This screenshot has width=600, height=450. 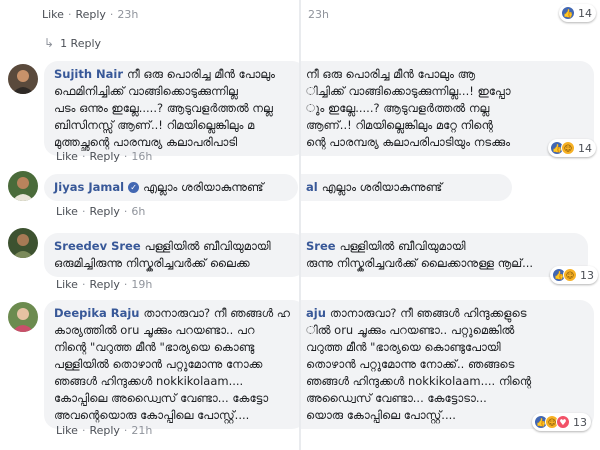 What do you see at coordinates (403, 347) in the screenshot?
I see `comment-text-line: വറുത്ത മീൻ "ഭാര്യയെ കൊണ്ടുപോയി` at bounding box center [403, 347].